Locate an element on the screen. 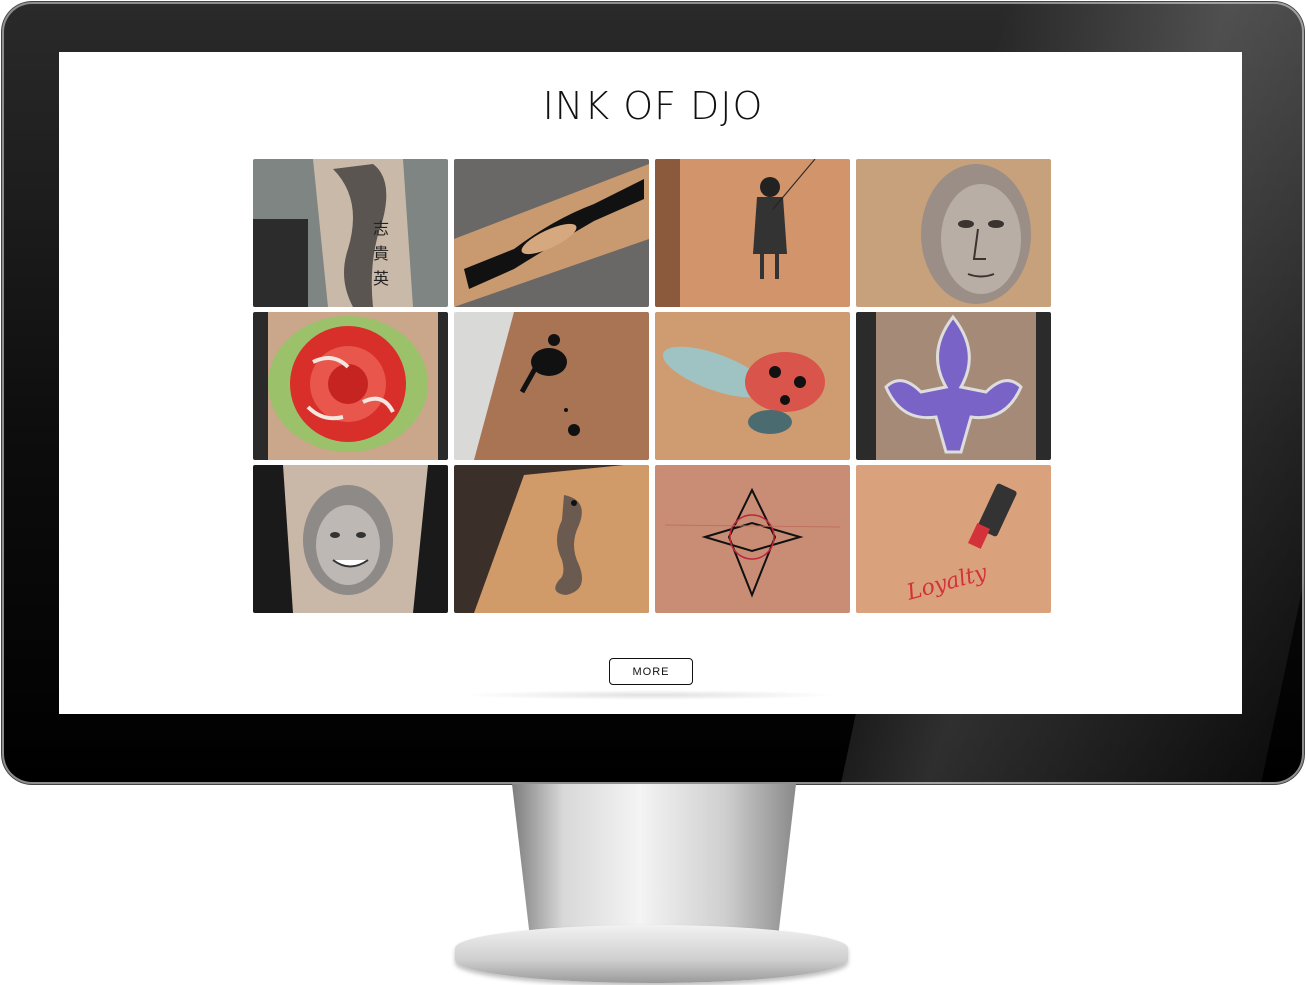 Image resolution: width=1306 pixels, height=985 pixels. monitor-base is located at coordinates (651, 954).